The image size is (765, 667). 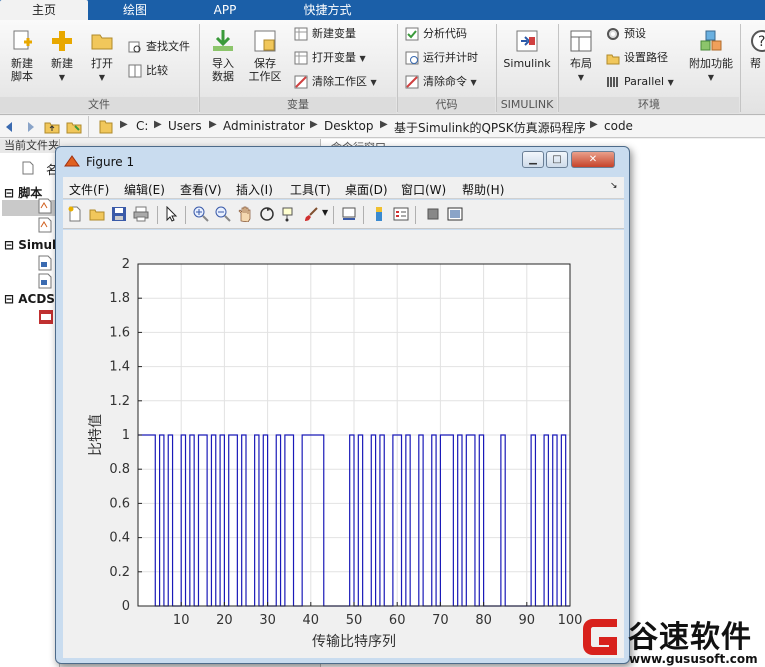 I want to click on group-simulink: ⊟ Simul, so click(x=30, y=245).